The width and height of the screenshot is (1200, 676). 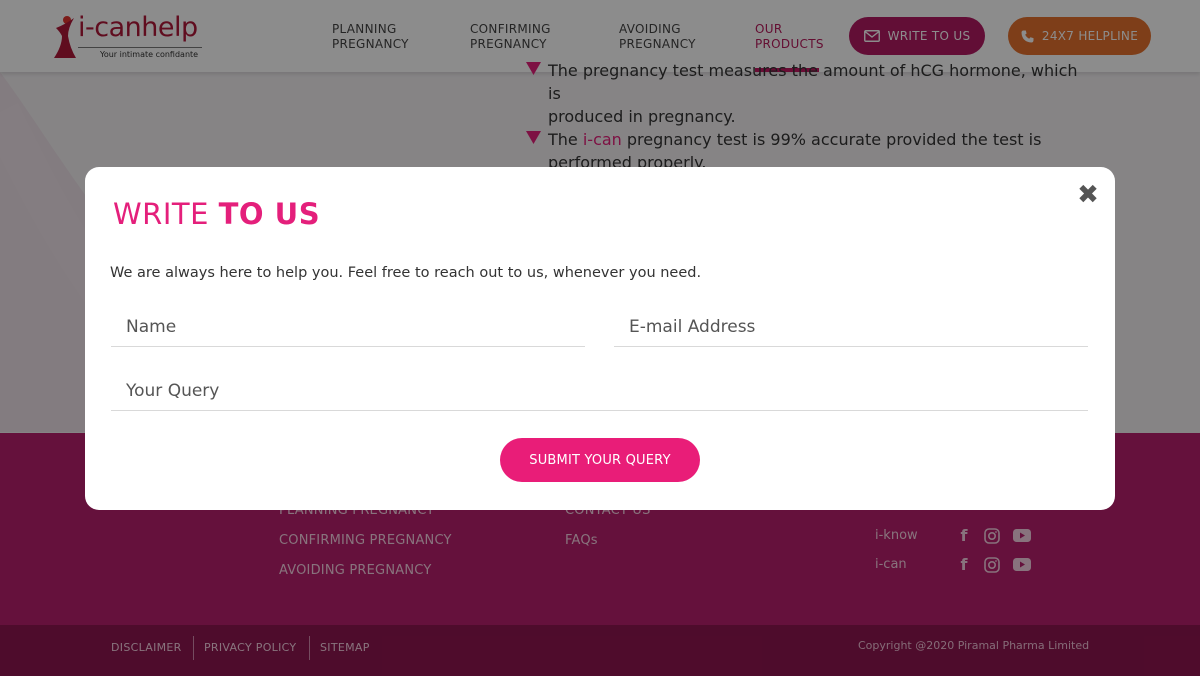 What do you see at coordinates (1088, 195) in the screenshot?
I see `close-icon: ✖` at bounding box center [1088, 195].